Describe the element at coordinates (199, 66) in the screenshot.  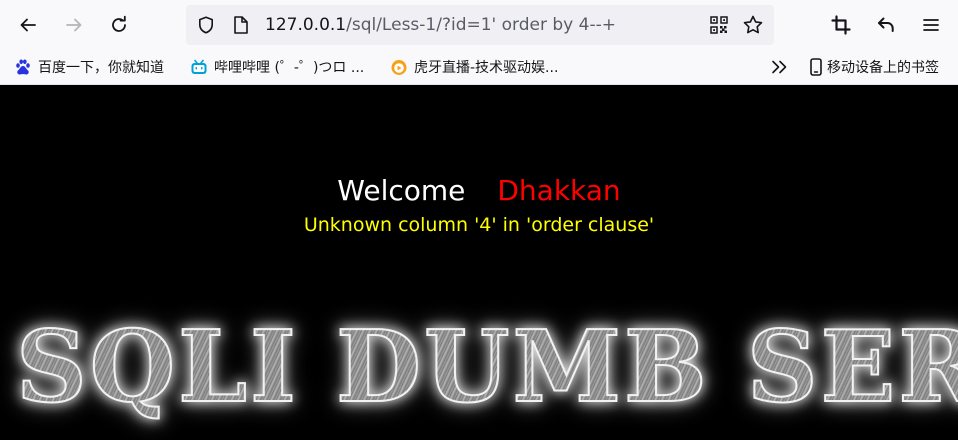
I see `bilibili-icon` at that location.